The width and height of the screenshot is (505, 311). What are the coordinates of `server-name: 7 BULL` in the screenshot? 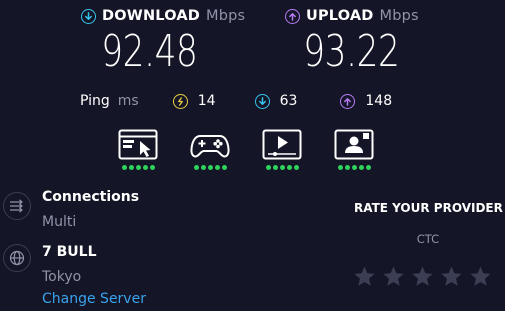 It's located at (69, 252).